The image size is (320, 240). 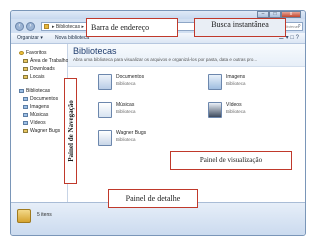 I want to click on library-item-videos: Vídeos Biblioteca, so click(x=248, y=112).